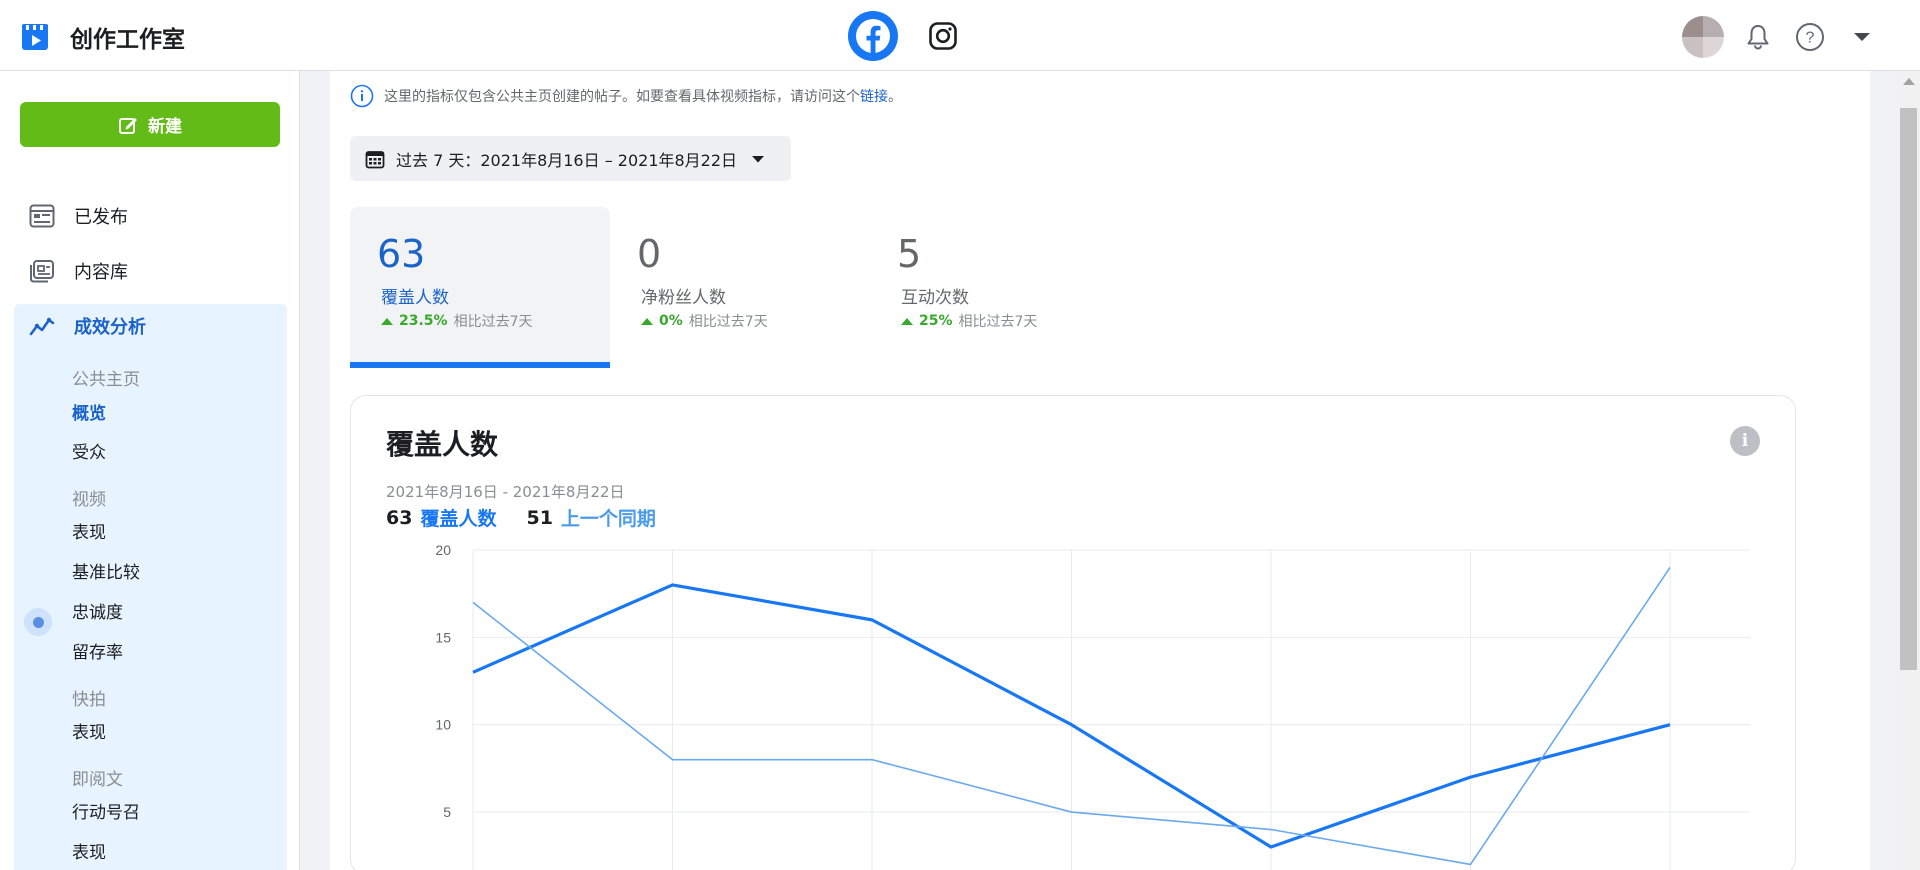 The height and width of the screenshot is (870, 1920). Describe the element at coordinates (38, 622) in the screenshot. I see `focus-indicator` at that location.